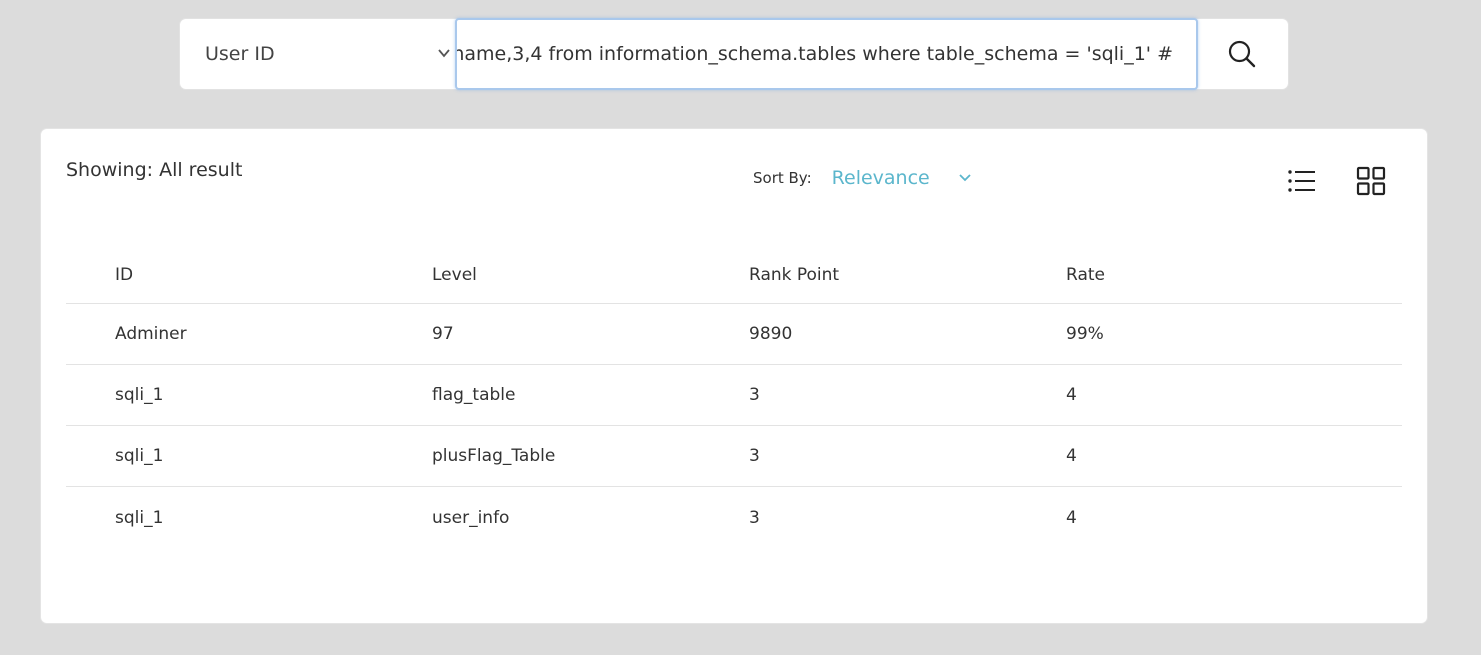 This screenshot has height=655, width=1481. I want to click on table-row: sqli_1 flag_table 3 4, so click(734, 395).